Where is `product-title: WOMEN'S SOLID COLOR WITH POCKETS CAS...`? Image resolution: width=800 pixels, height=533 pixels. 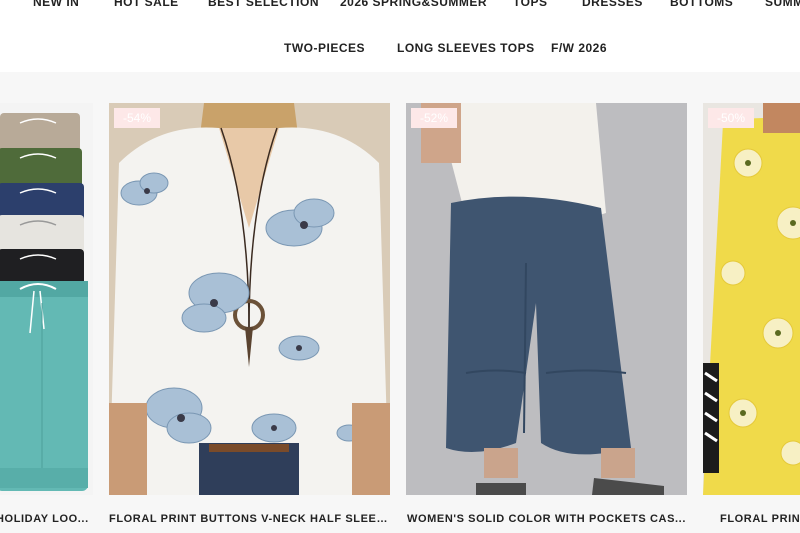
product-title: WOMEN'S SOLID COLOR WITH POCKETS CAS... is located at coordinates (546, 515).